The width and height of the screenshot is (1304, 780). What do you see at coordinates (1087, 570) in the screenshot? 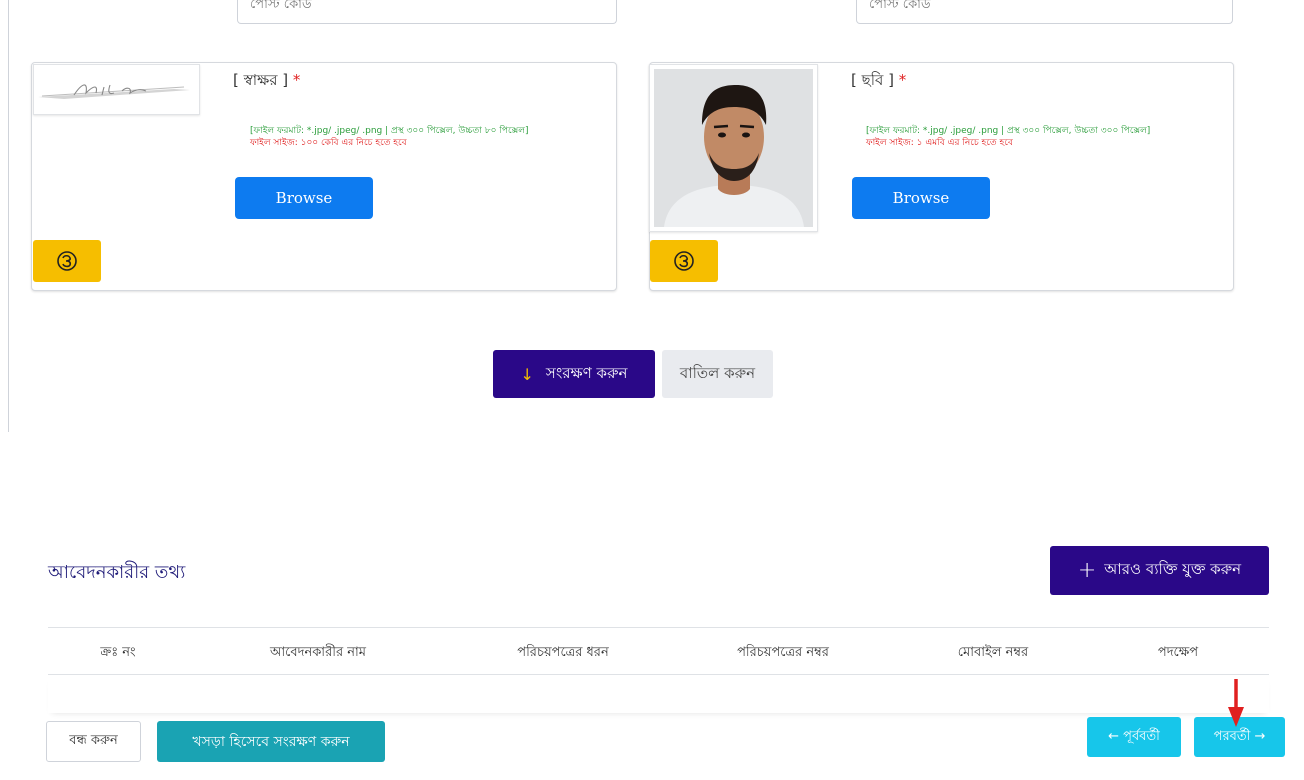
I see `plus-icon: +` at bounding box center [1087, 570].